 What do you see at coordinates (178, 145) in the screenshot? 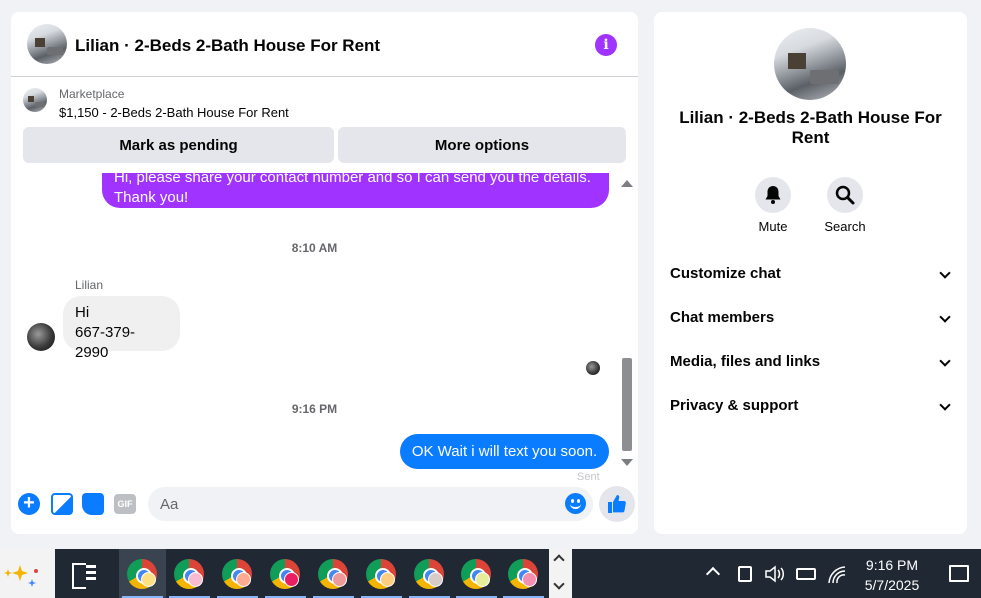
I see `mark-as-pending-button: Mark as pending` at bounding box center [178, 145].